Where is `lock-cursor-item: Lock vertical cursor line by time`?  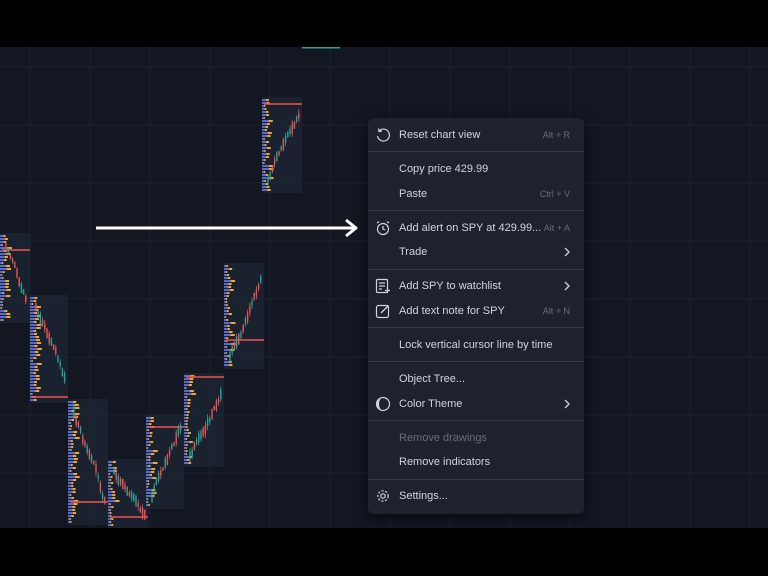
lock-cursor-item: Lock vertical cursor line by time is located at coordinates (476, 345).